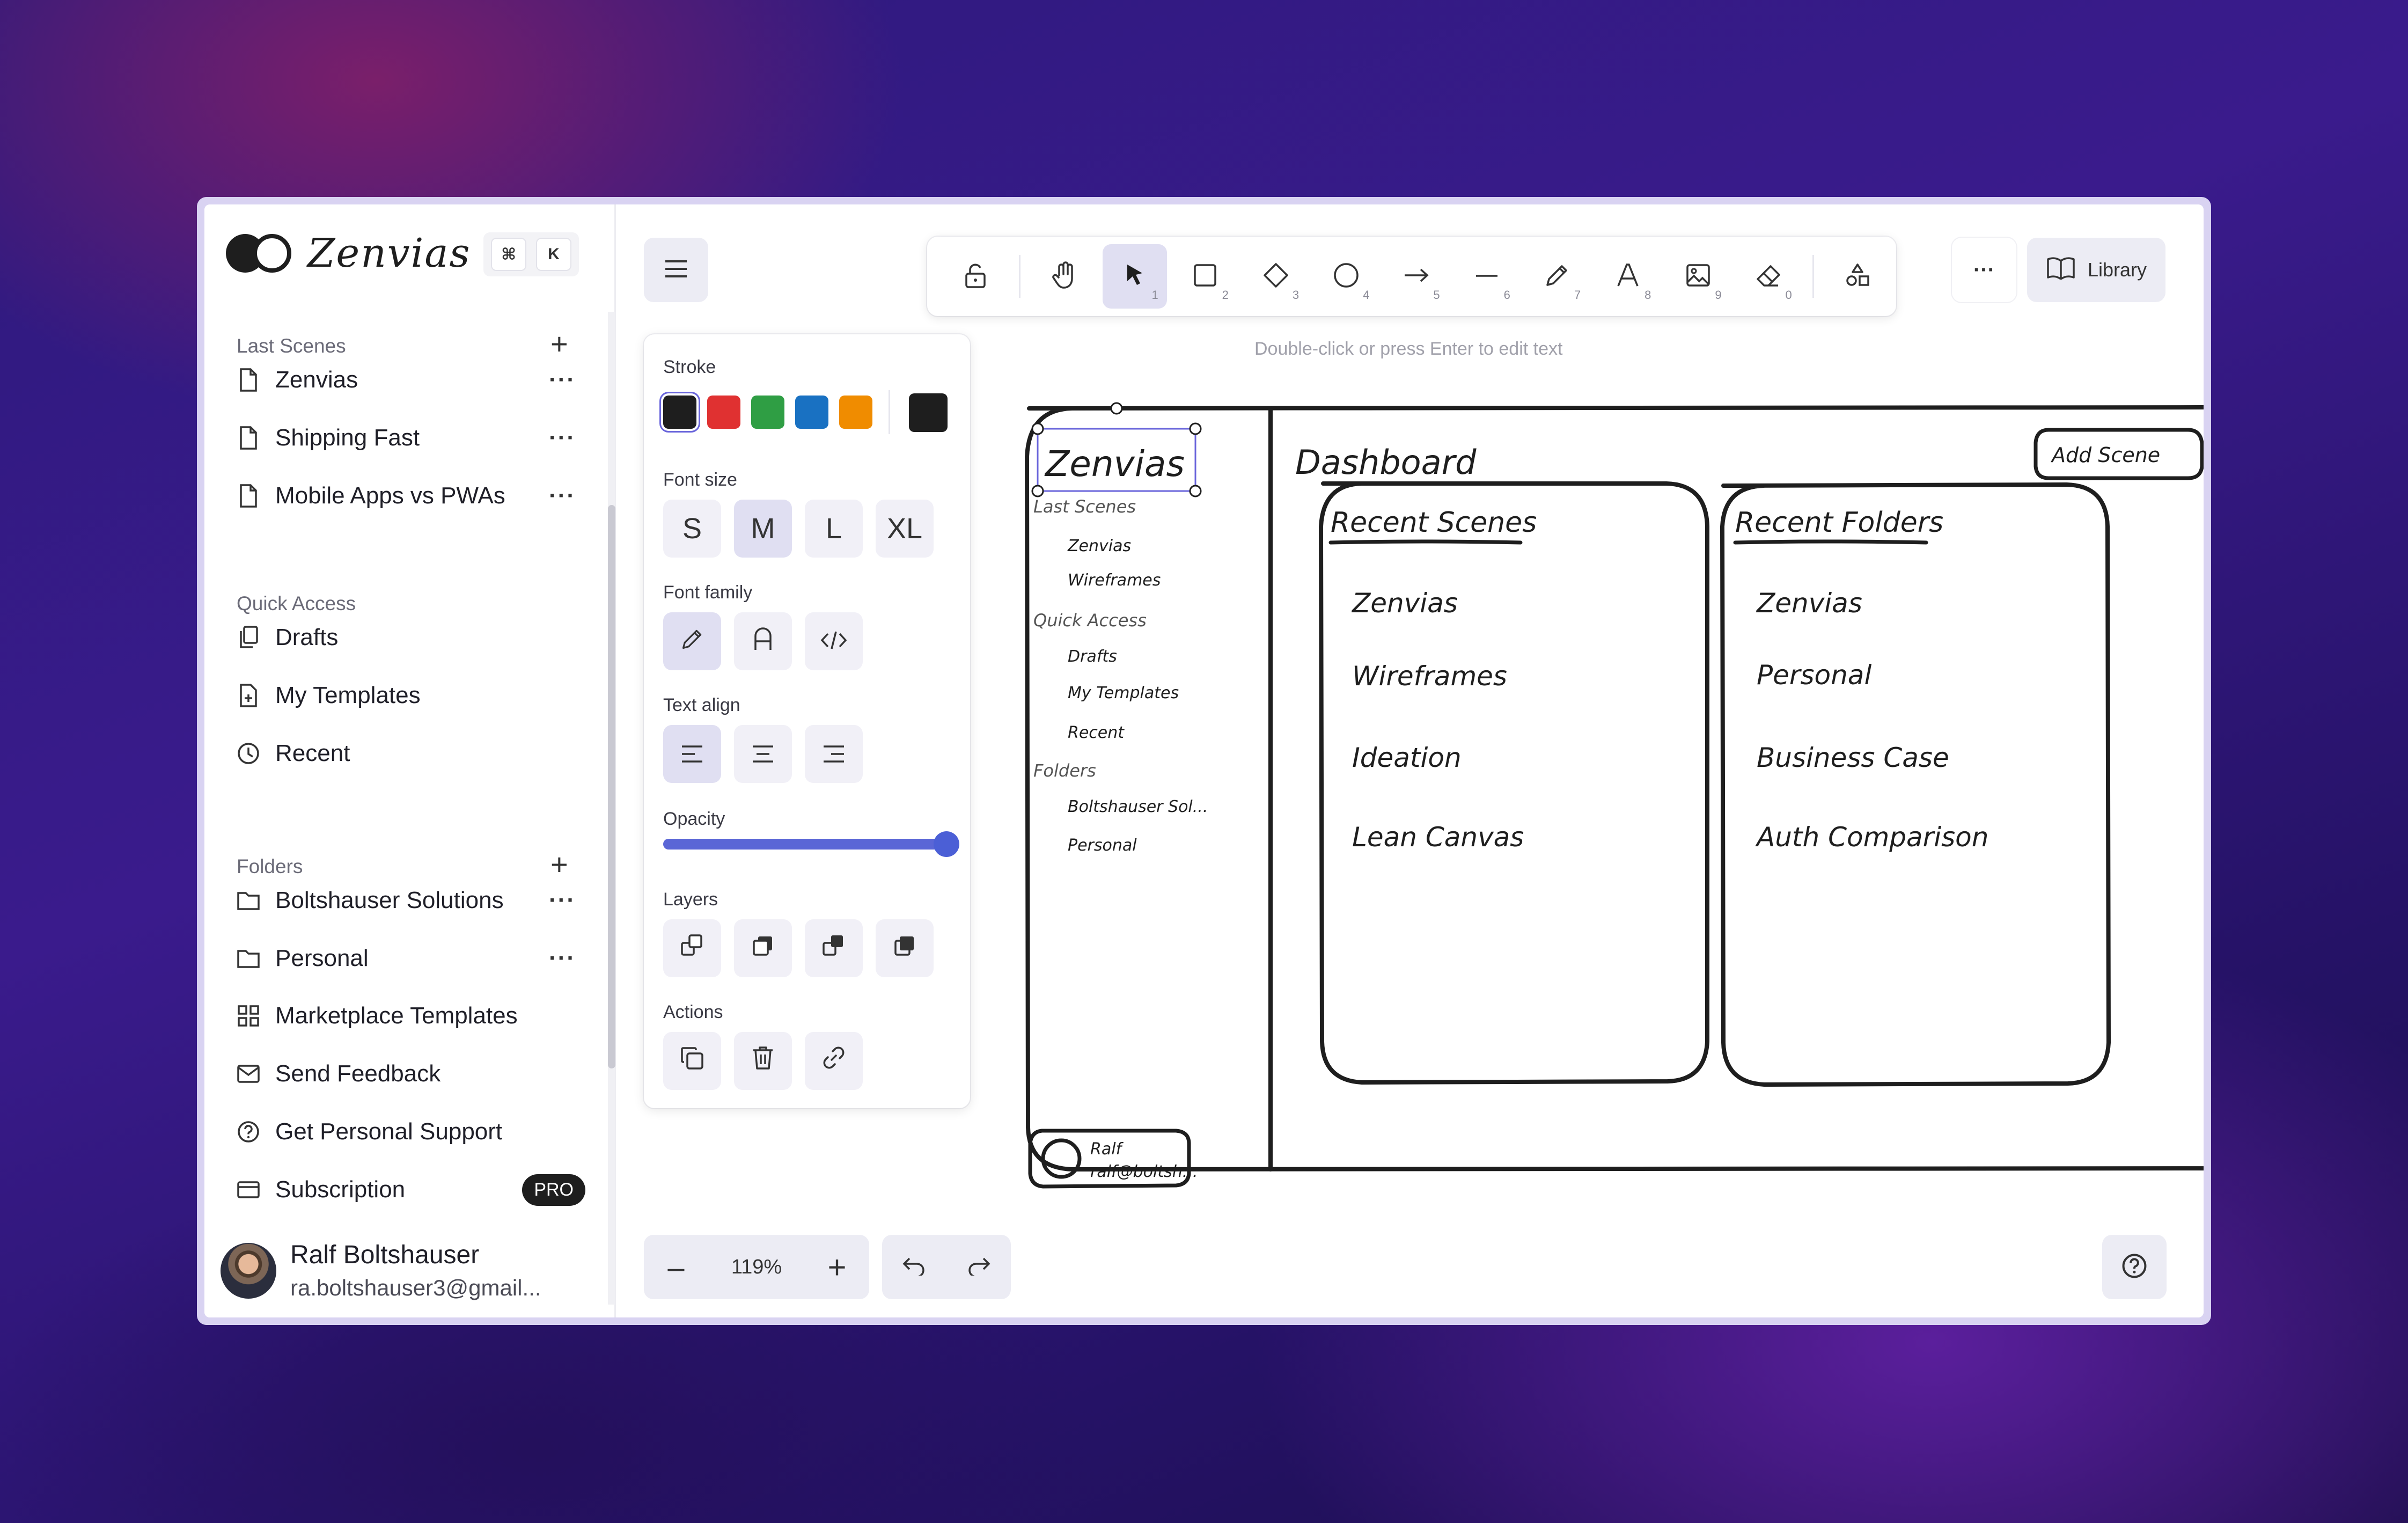 This screenshot has width=2408, height=1523. Describe the element at coordinates (679, 412) in the screenshot. I see `stroke-color-black` at that location.